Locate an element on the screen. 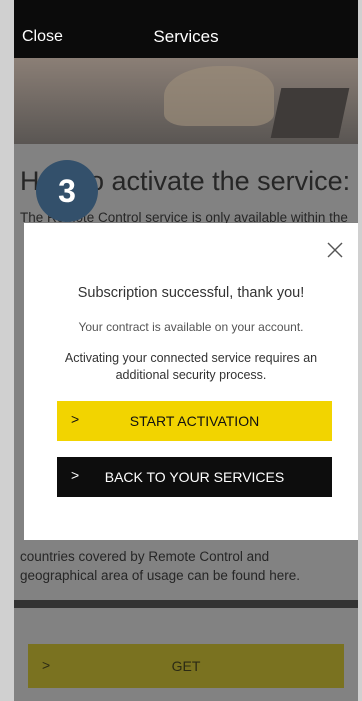 The image size is (362, 701). hero-laptop-shape is located at coordinates (310, 113).